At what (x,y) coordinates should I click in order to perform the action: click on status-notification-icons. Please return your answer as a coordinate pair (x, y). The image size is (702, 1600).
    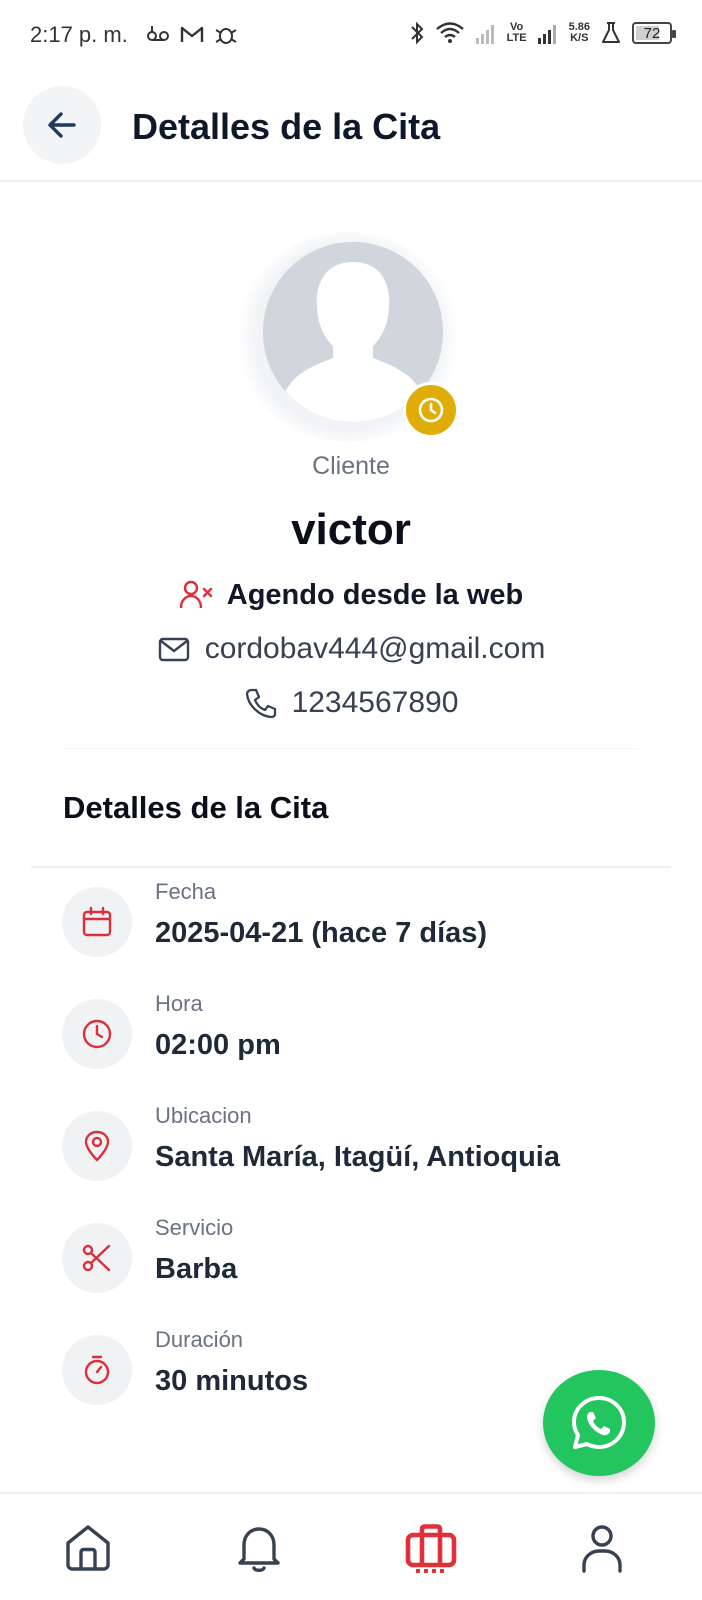
    Looking at the image, I should click on (192, 34).